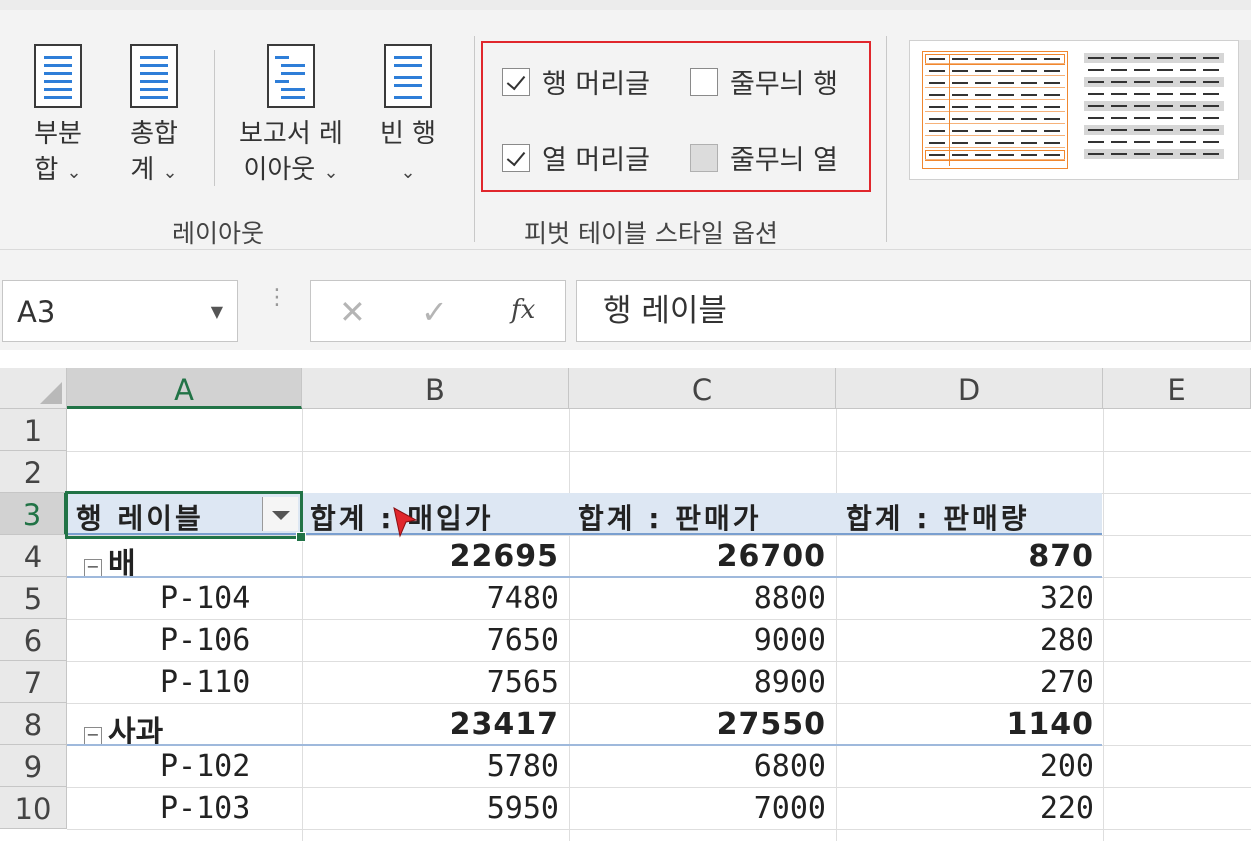  What do you see at coordinates (154, 117) in the screenshot?
I see `grand-totals-button: 총합 계 ⌄` at bounding box center [154, 117].